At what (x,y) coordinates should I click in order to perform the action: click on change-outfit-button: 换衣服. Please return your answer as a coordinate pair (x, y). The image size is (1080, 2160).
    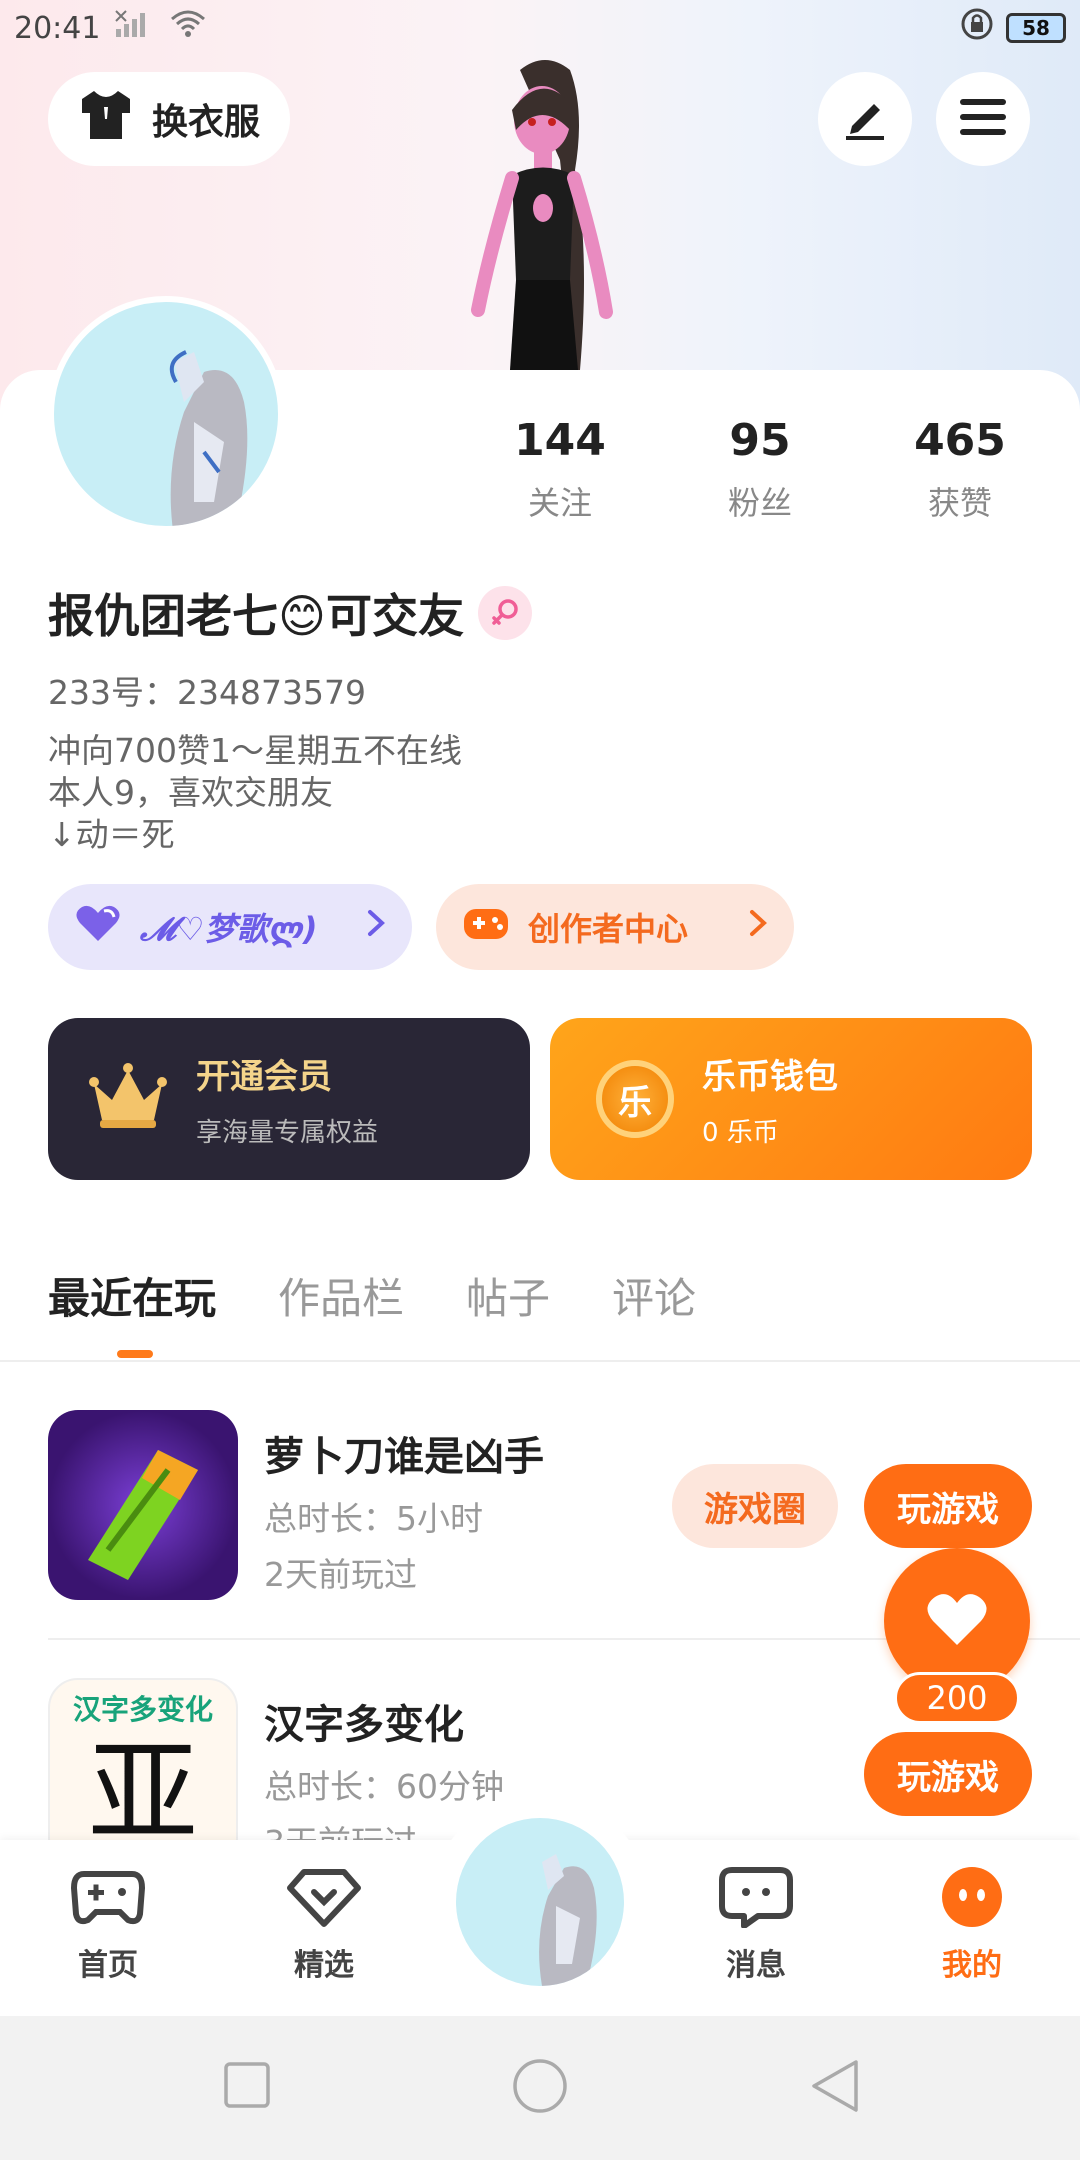
    Looking at the image, I should click on (169, 119).